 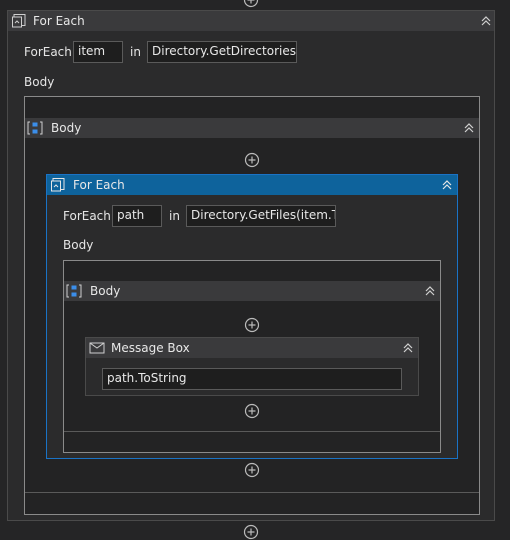 I want to click on message-box-activity: Message Box path.ToString, so click(x=252, y=366).